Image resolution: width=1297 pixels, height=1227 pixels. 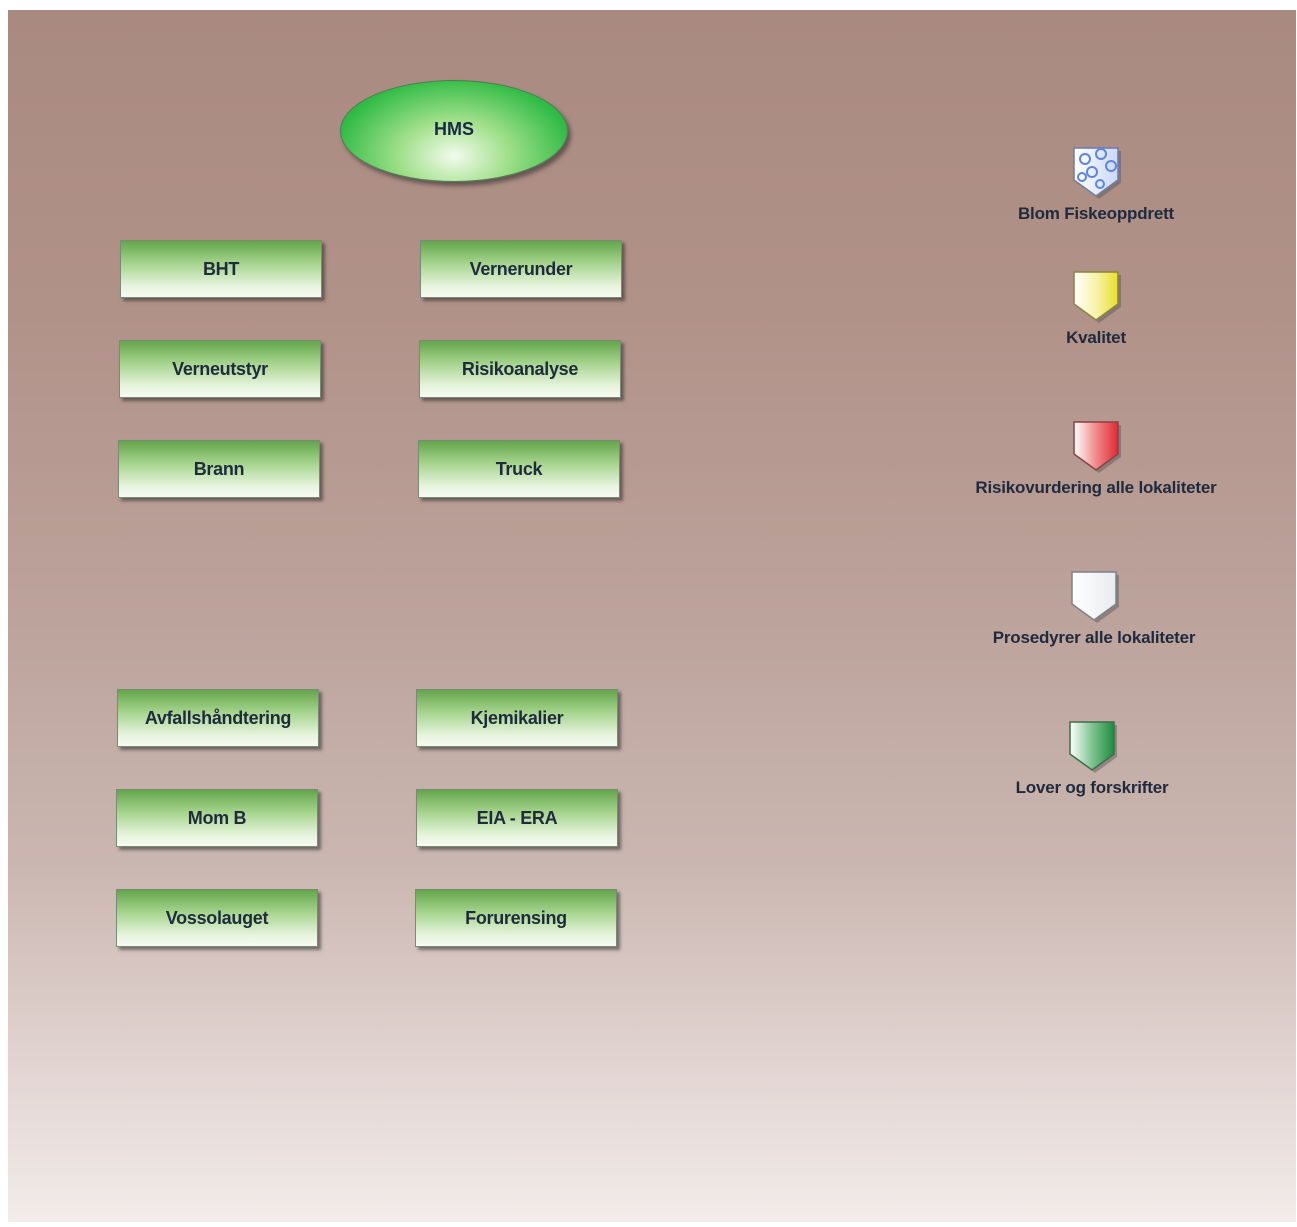 I want to click on blue-circles-shield-icon, so click(x=1097, y=173).